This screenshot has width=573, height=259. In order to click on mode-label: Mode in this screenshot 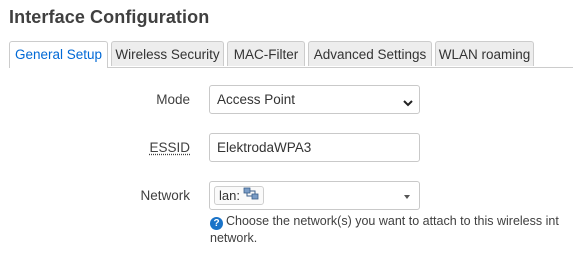, I will do `click(173, 99)`.